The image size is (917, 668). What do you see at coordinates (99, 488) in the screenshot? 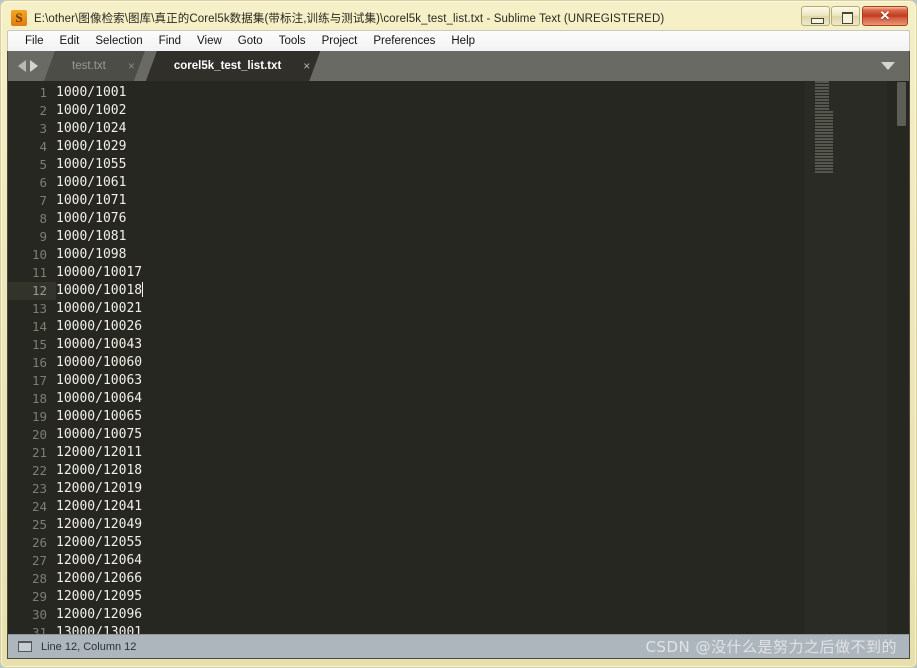
I see `line-text: 12000/12019` at bounding box center [99, 488].